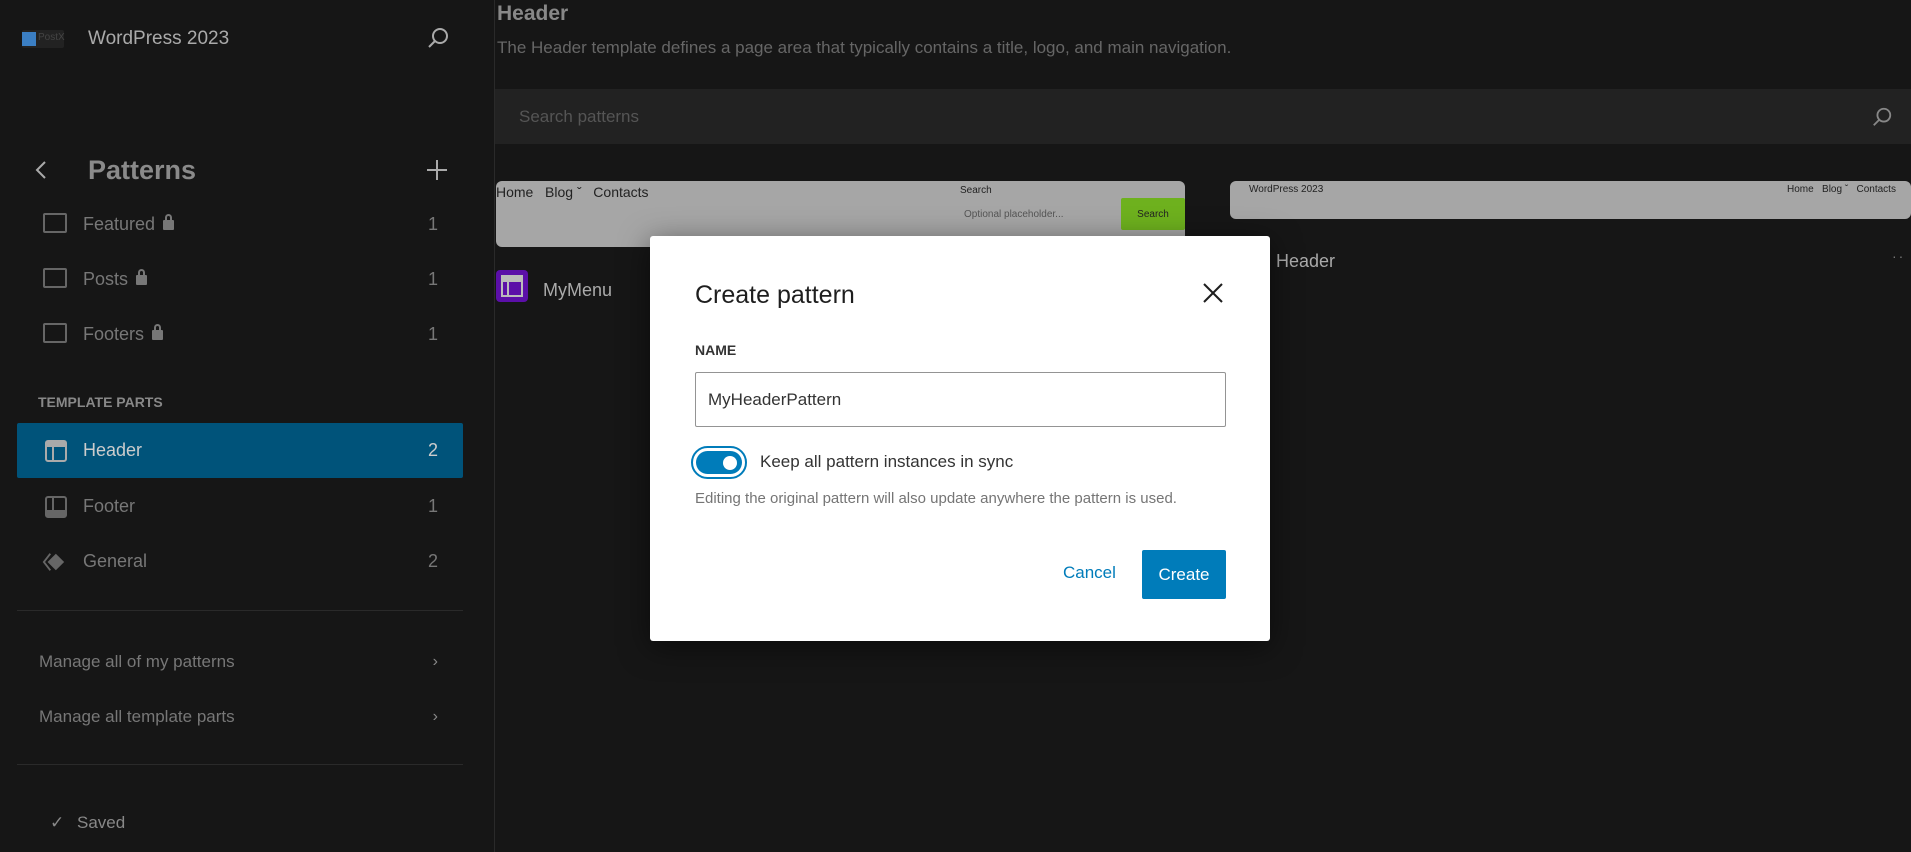  Describe the element at coordinates (119, 224) in the screenshot. I see `item-label: Featured` at that location.